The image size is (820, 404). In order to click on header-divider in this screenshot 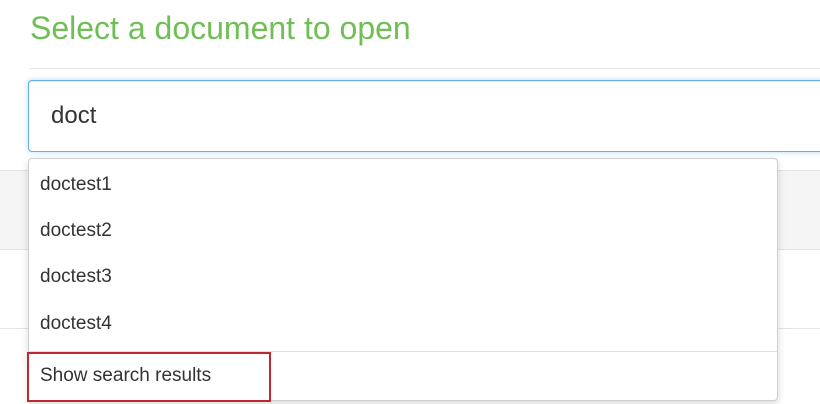, I will do `click(425, 68)`.